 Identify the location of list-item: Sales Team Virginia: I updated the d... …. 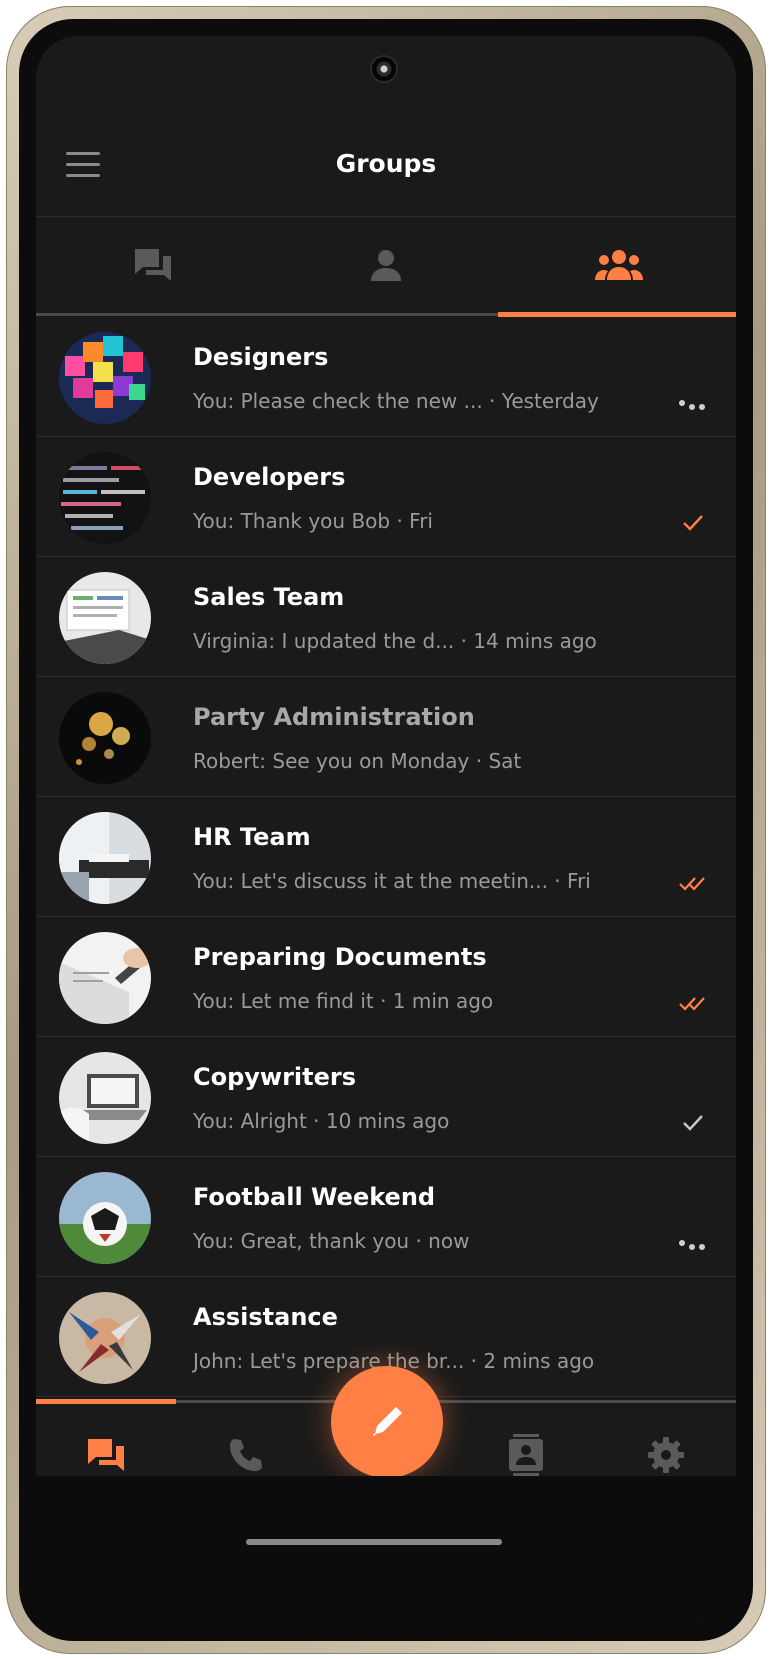
(386, 617).